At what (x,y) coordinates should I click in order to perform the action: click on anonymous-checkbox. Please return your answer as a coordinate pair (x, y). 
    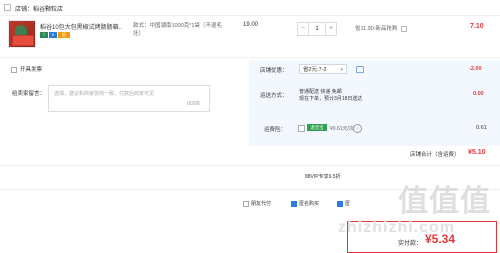
    Looking at the image, I should click on (294, 203).